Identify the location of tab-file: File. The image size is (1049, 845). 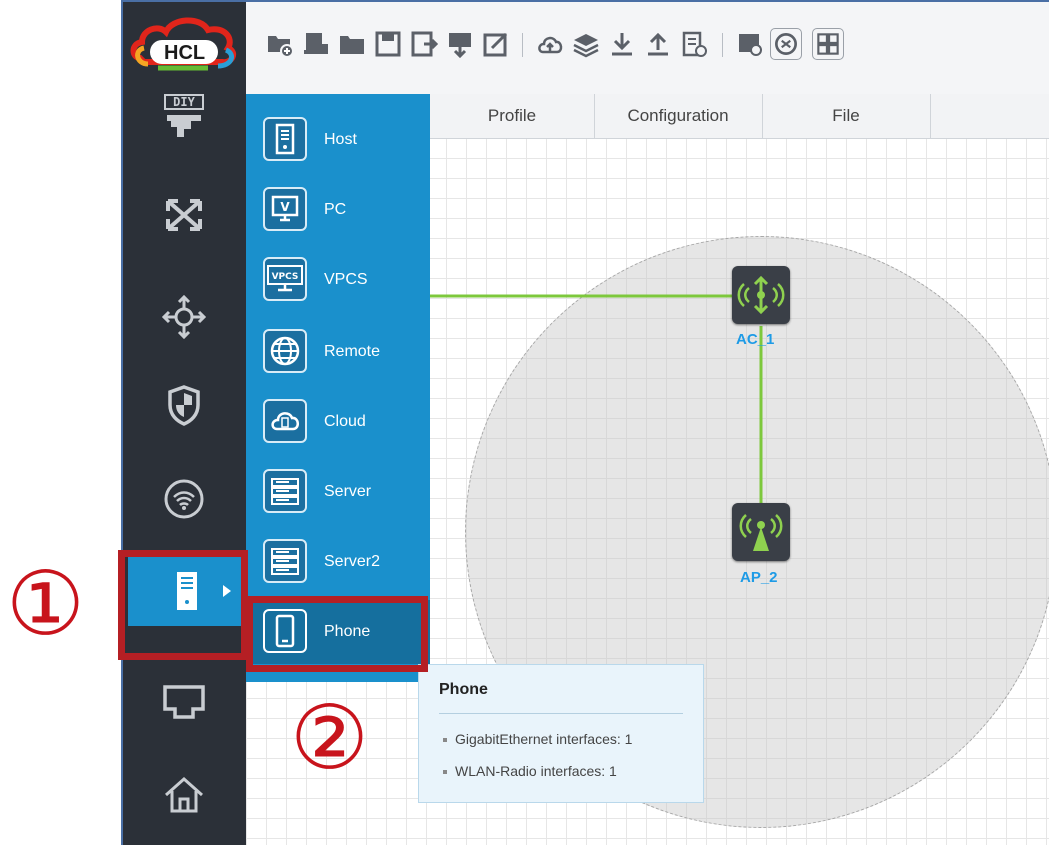
(846, 116).